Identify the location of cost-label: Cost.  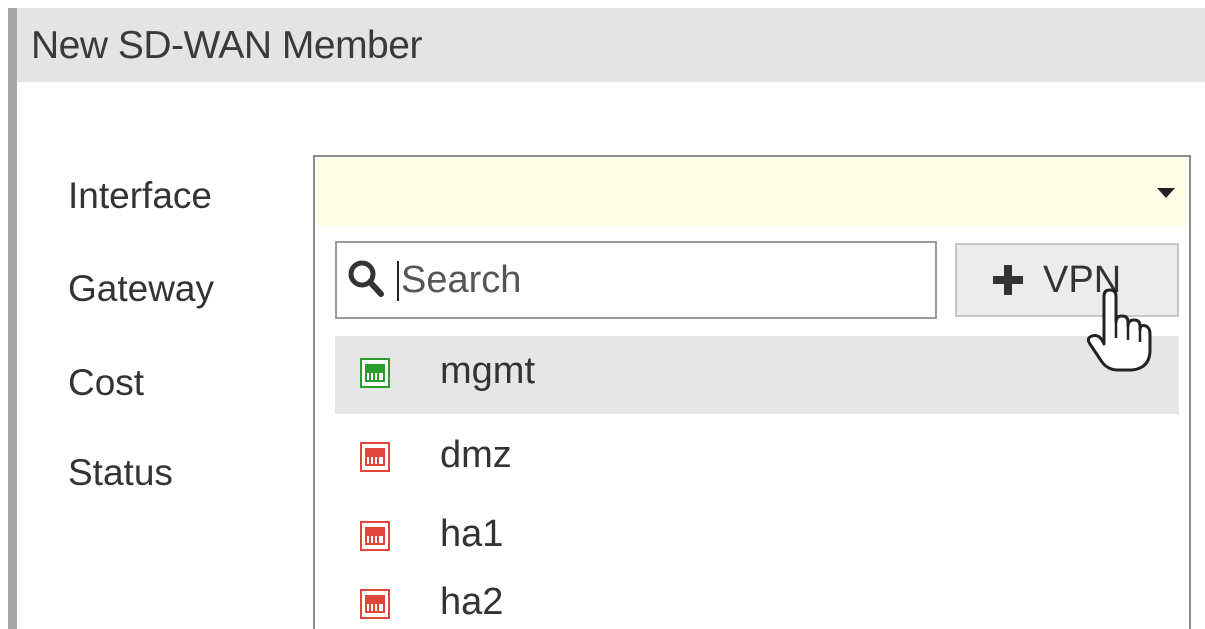
(106, 382).